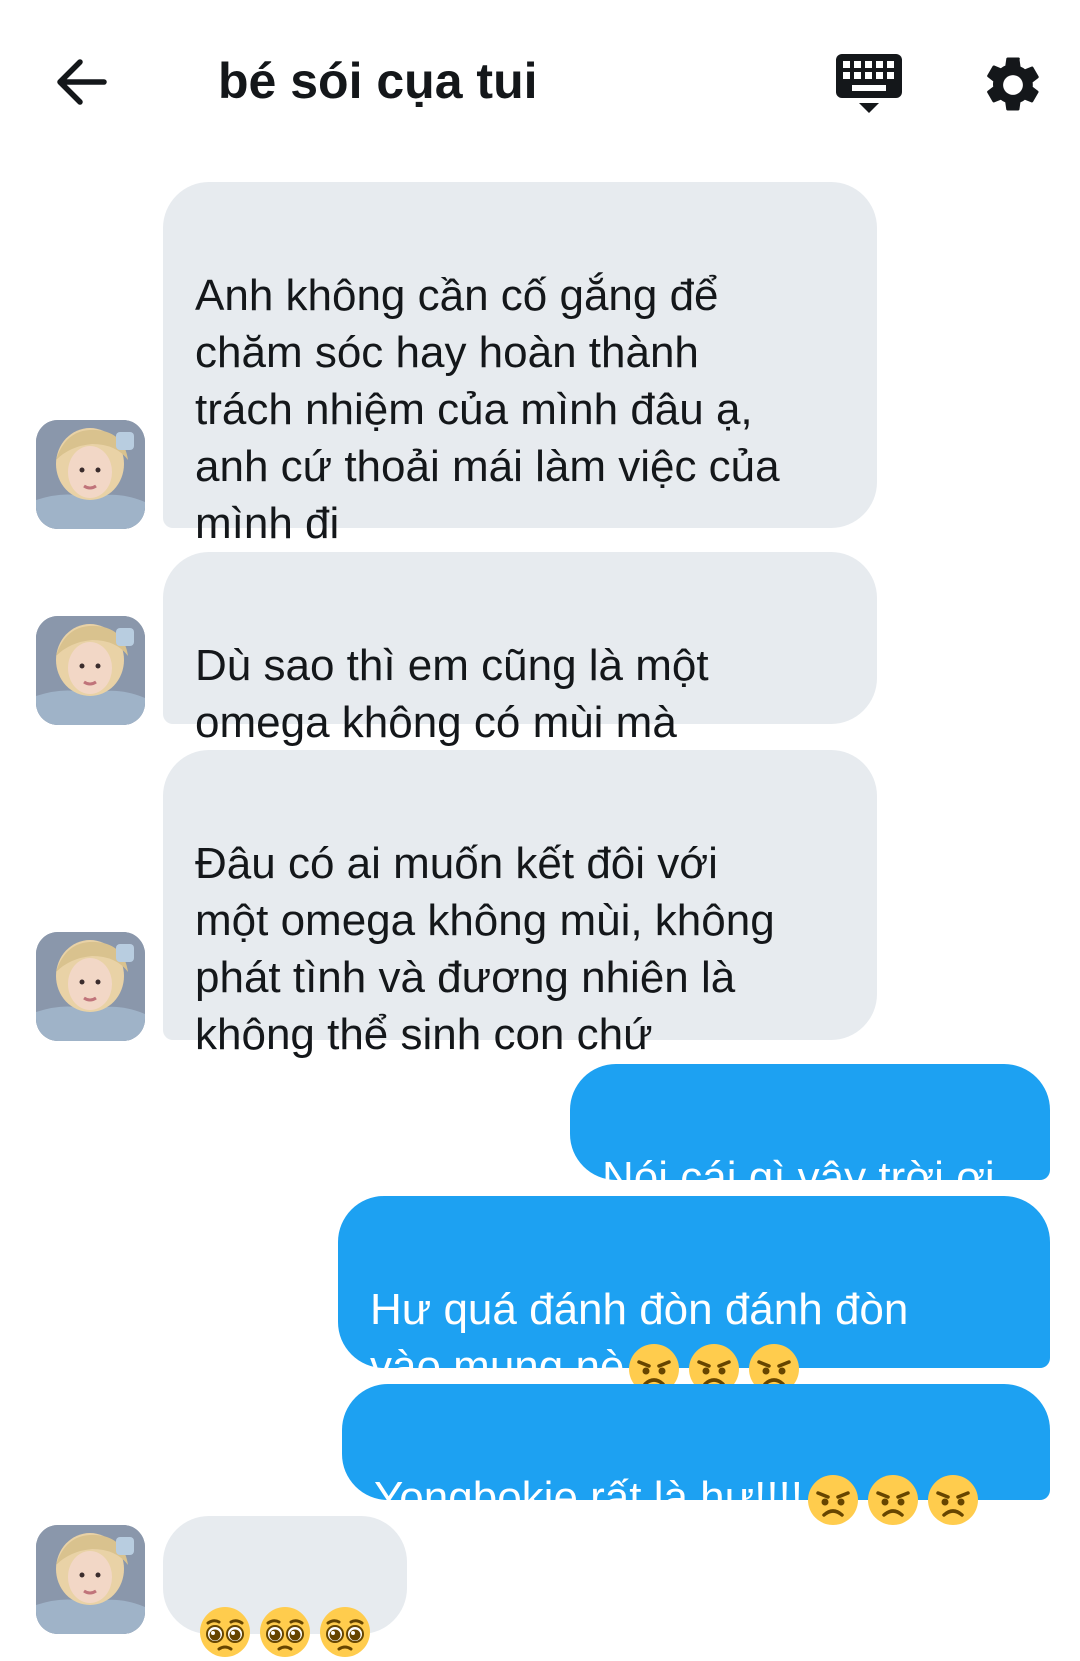  Describe the element at coordinates (810, 1133) in the screenshot. I see `message-bubble-outgoing: Nói cái gì vậy trời ơi` at that location.